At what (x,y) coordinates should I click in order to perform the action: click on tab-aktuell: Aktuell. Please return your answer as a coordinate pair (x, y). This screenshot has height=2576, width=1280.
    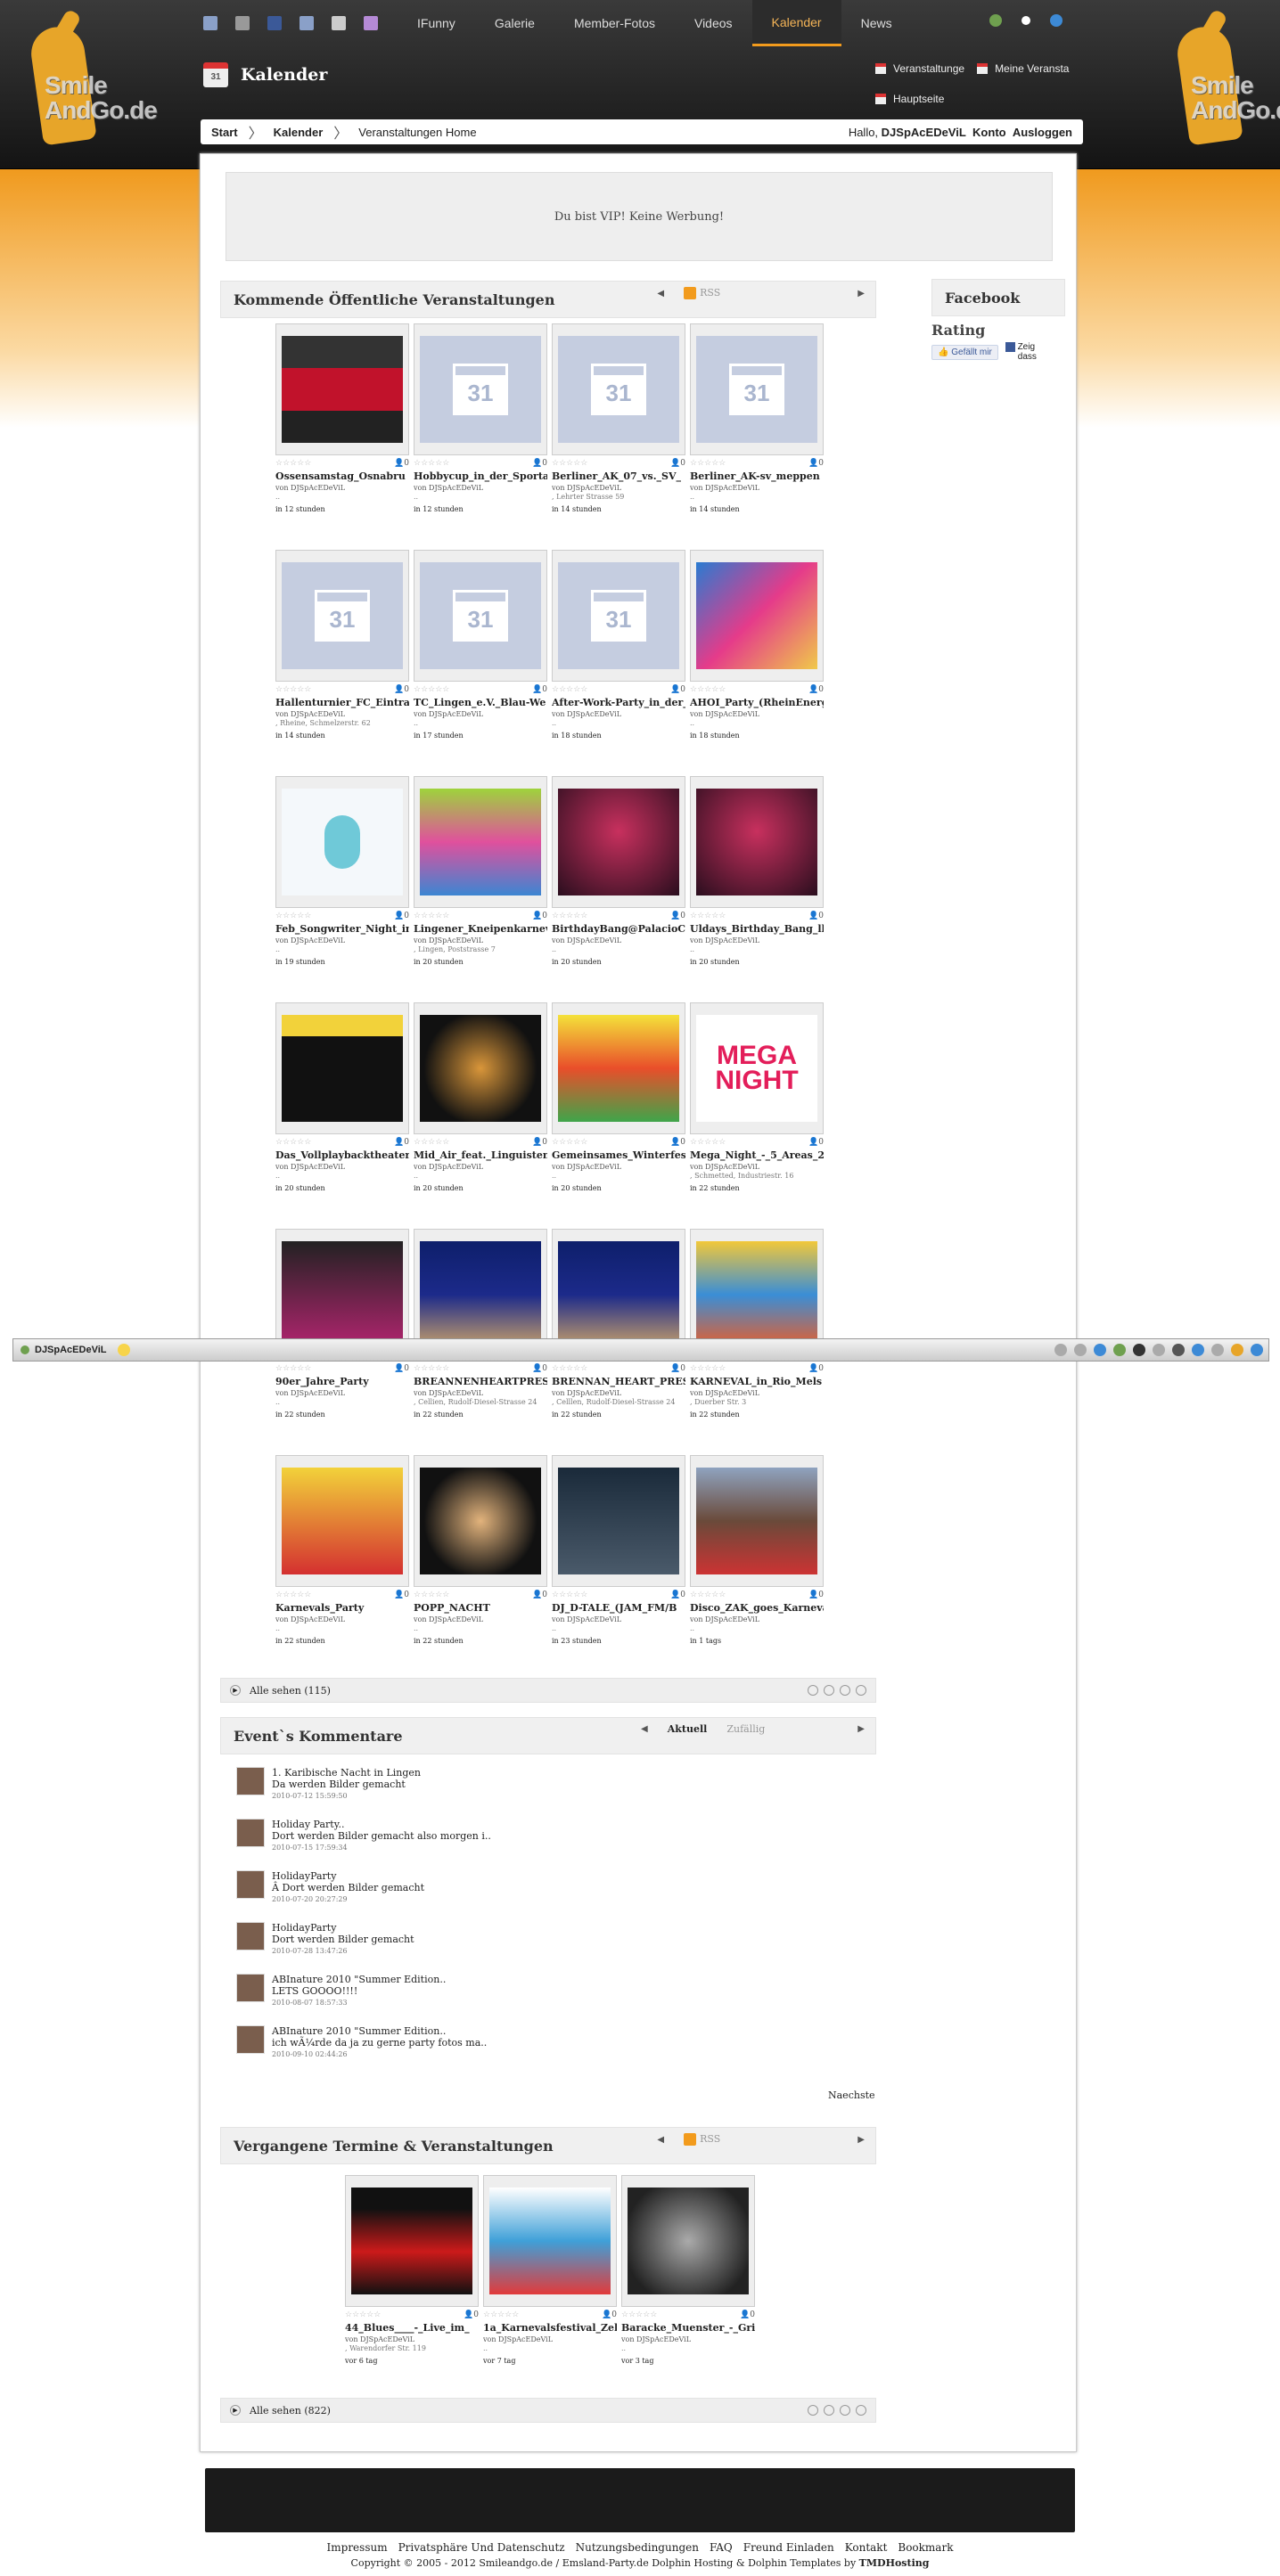
    Looking at the image, I should click on (688, 1729).